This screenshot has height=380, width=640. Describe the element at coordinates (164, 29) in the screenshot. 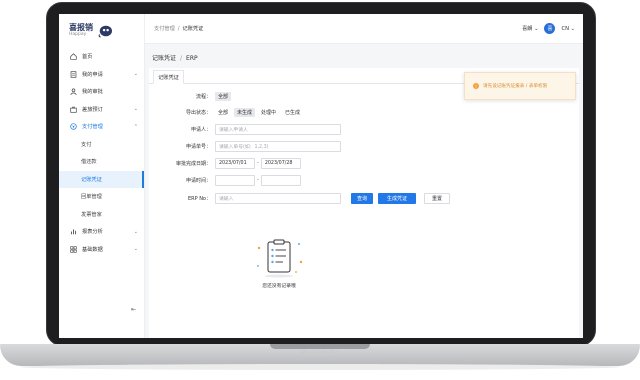

I see `breadcrumb-item: 支付管理` at that location.